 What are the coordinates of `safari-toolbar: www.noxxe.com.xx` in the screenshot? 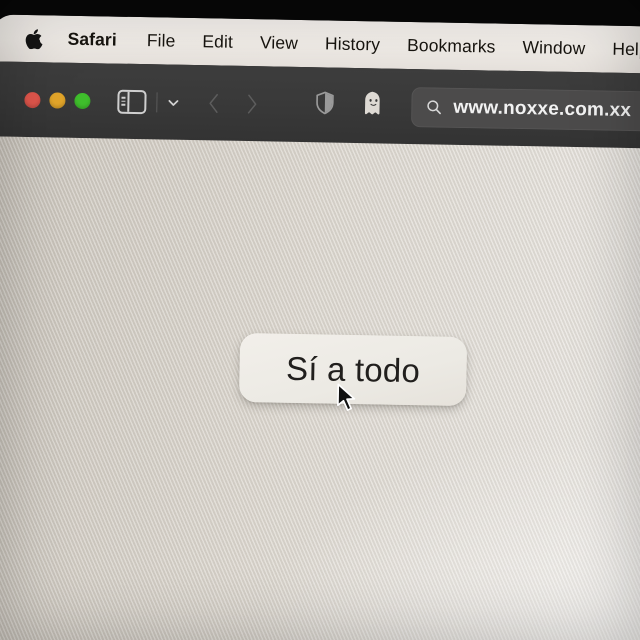 It's located at (320, 105).